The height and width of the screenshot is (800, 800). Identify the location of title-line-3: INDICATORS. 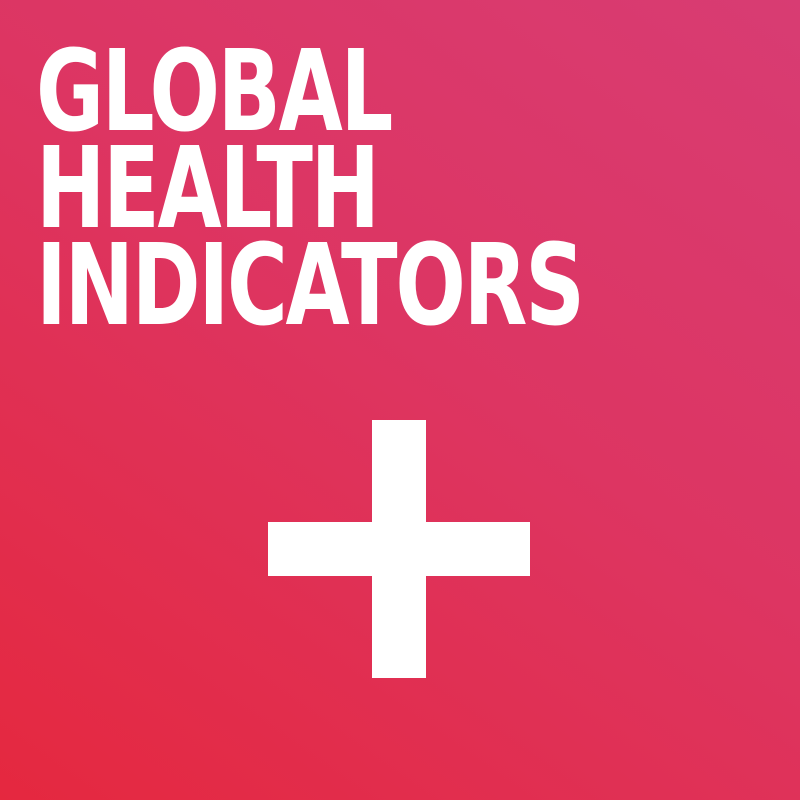
(310, 286).